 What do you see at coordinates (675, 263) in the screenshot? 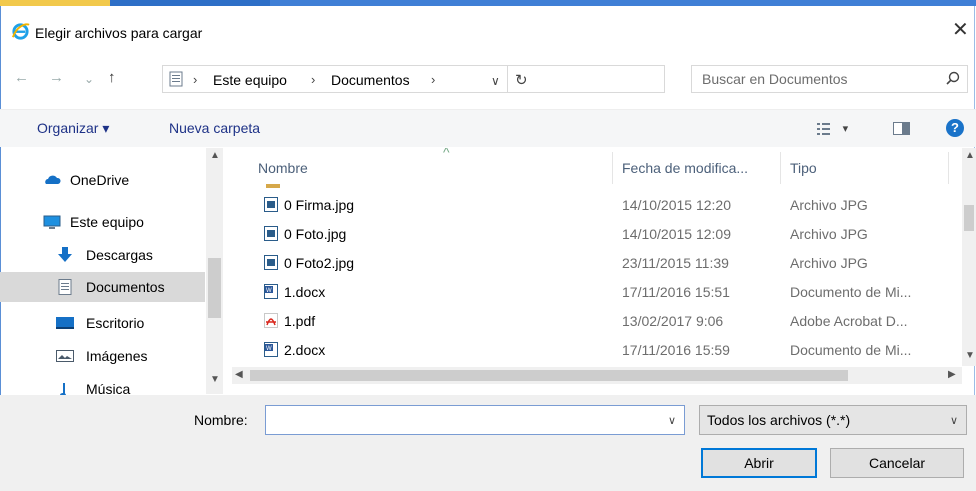
I see `file-date: 23/11/2015 11:39` at bounding box center [675, 263].